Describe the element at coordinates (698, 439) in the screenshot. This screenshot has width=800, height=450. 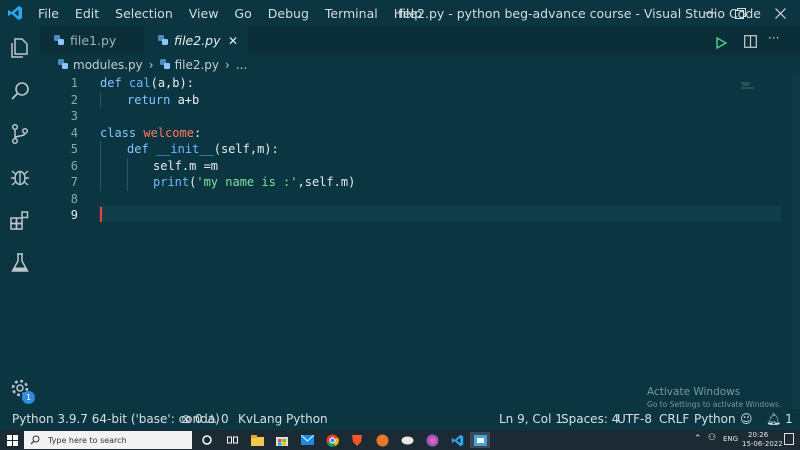
I see `chevron-up-icon: ⌃` at that location.